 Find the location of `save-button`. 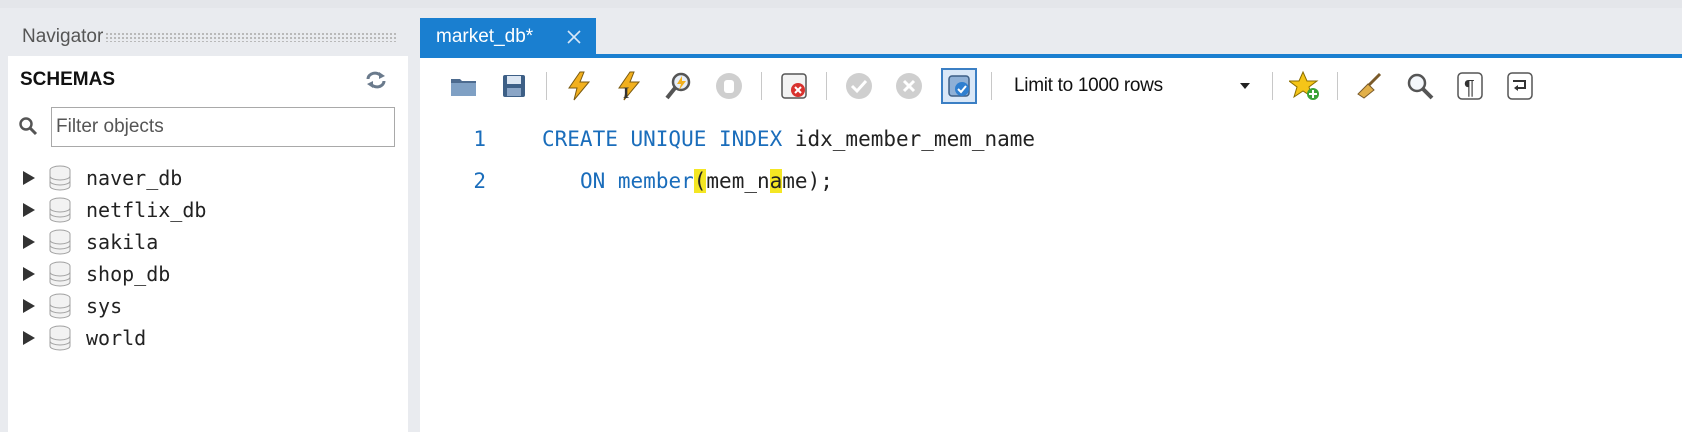

save-button is located at coordinates (514, 86).